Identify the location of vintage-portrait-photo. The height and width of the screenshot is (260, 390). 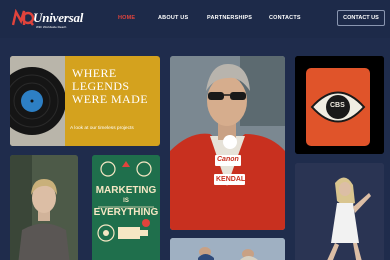
(44, 207).